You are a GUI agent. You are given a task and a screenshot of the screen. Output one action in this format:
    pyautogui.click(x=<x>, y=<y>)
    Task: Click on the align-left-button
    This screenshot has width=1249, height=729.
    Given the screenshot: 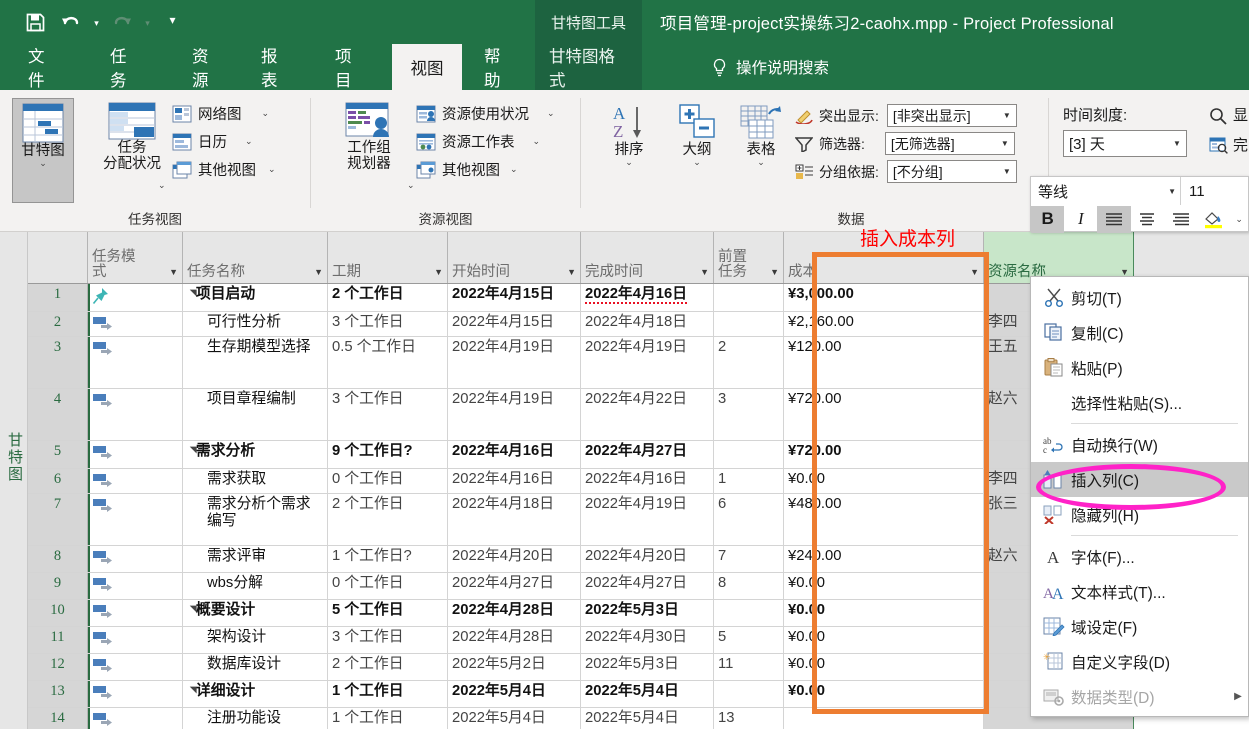 What is the action you would take?
    pyautogui.click(x=1114, y=219)
    